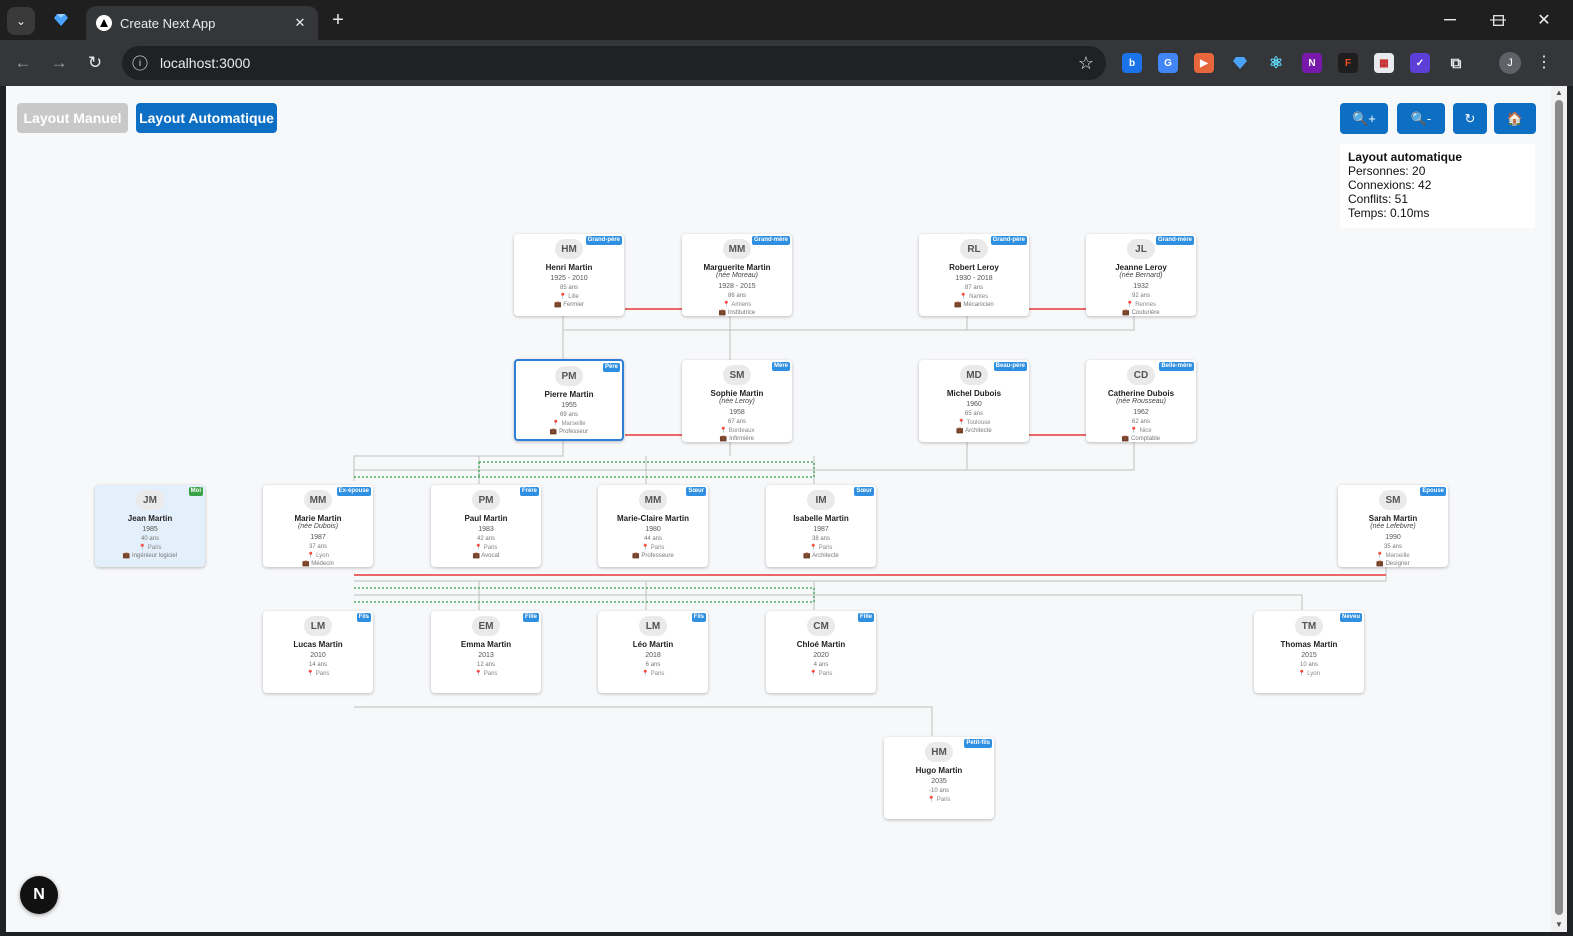  What do you see at coordinates (974, 404) in the screenshot?
I see `life-dates: 1960` at bounding box center [974, 404].